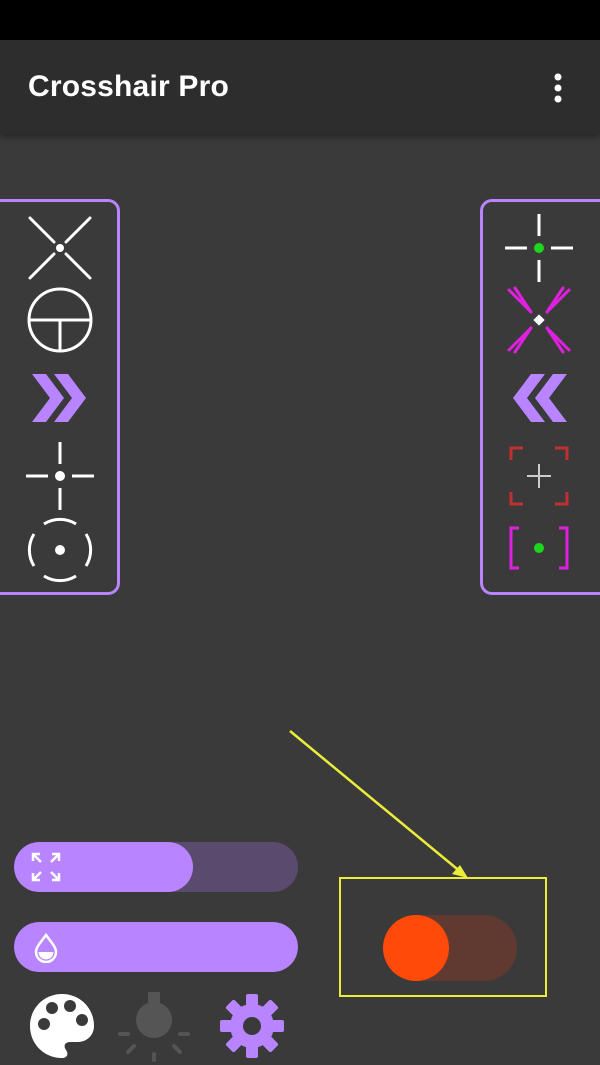  Describe the element at coordinates (539, 398) in the screenshot. I see `chevron-left-crosshair-icon` at that location.